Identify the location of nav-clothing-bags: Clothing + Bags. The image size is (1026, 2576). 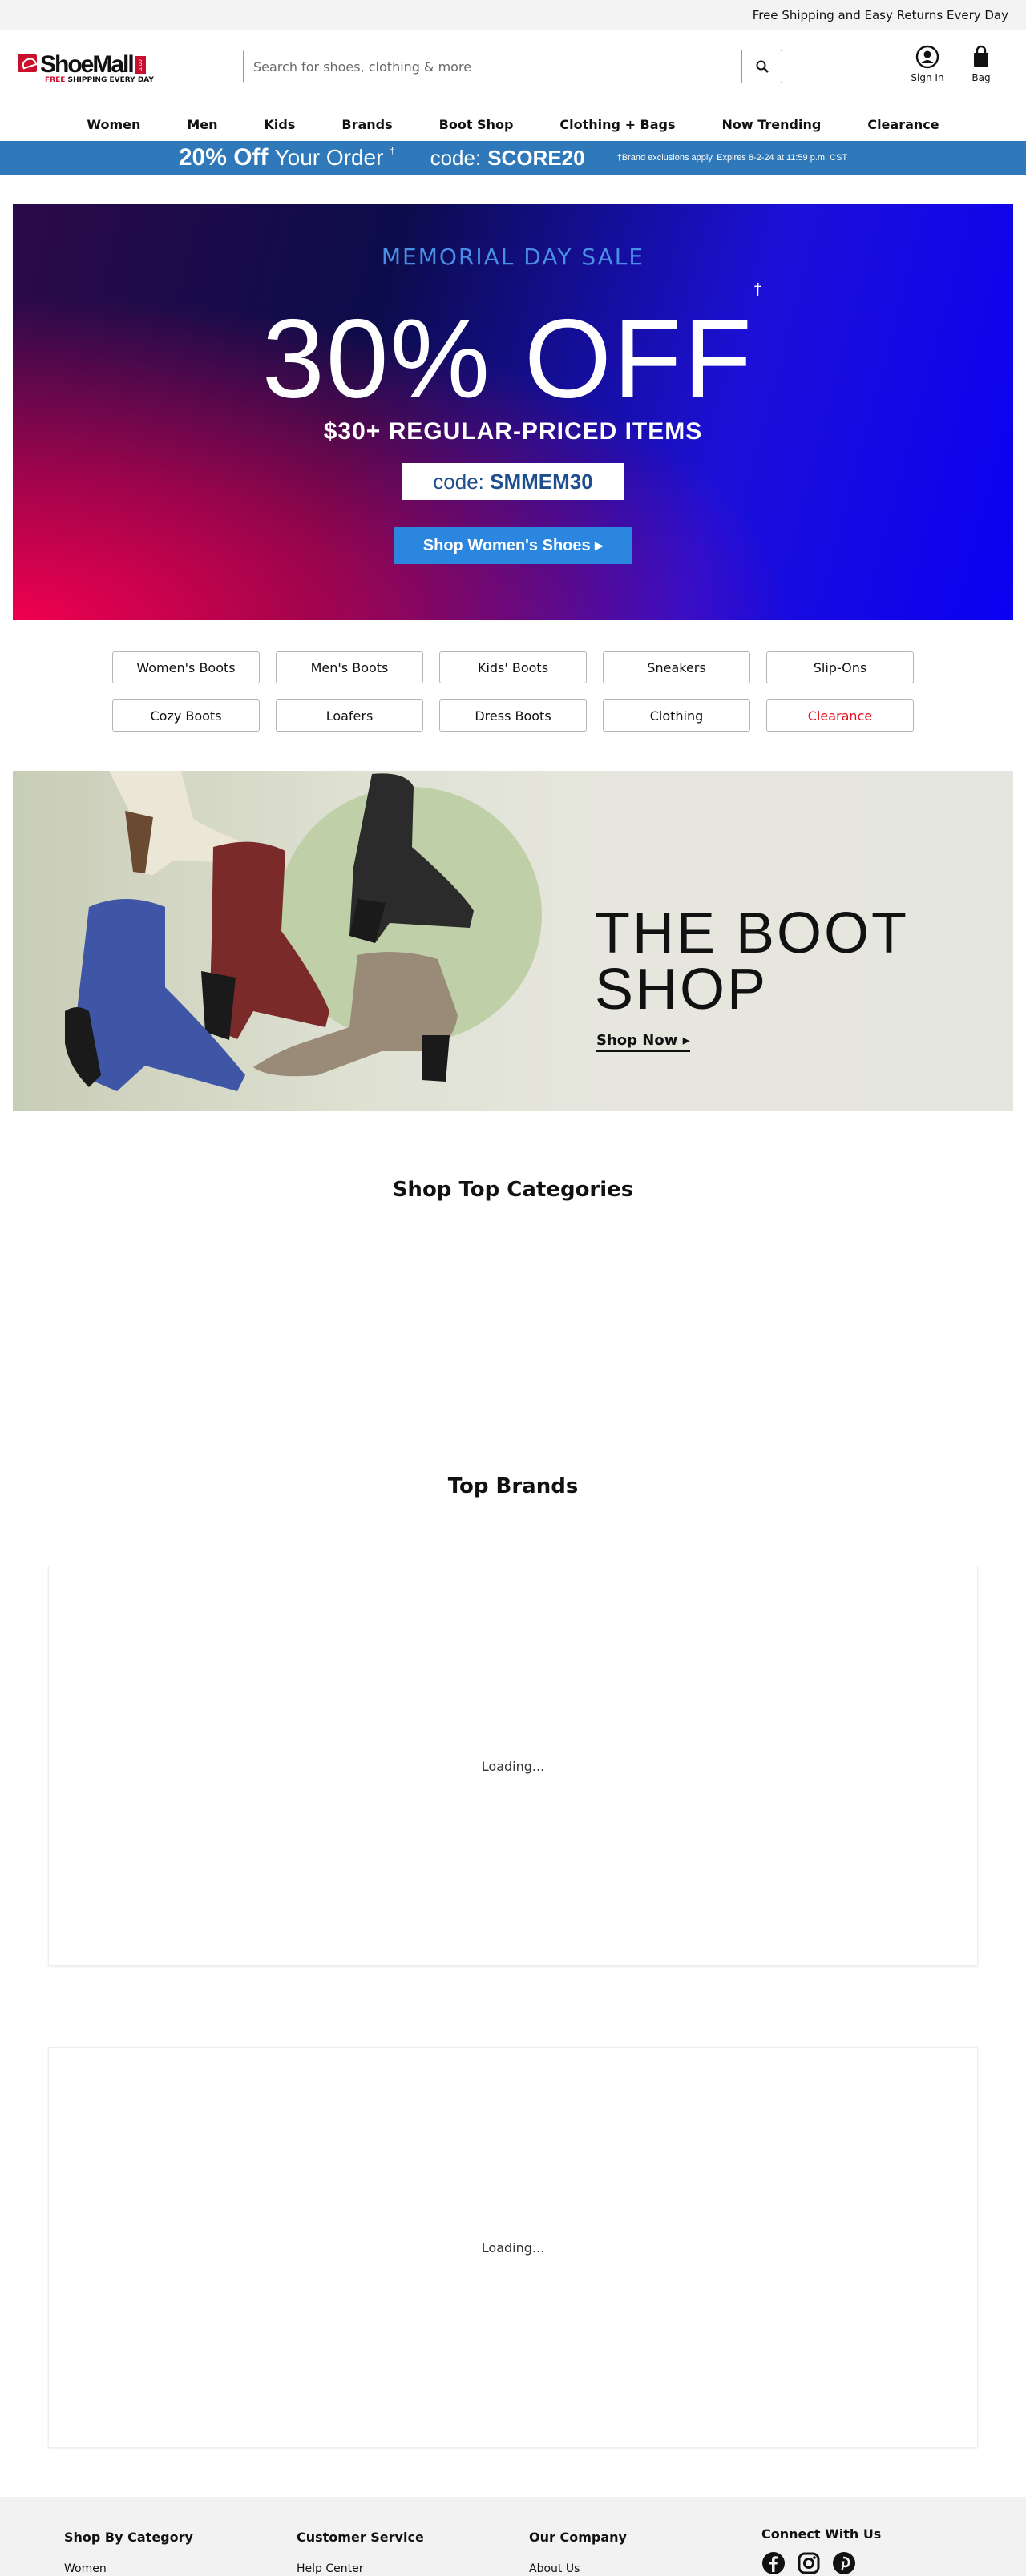
(617, 124).